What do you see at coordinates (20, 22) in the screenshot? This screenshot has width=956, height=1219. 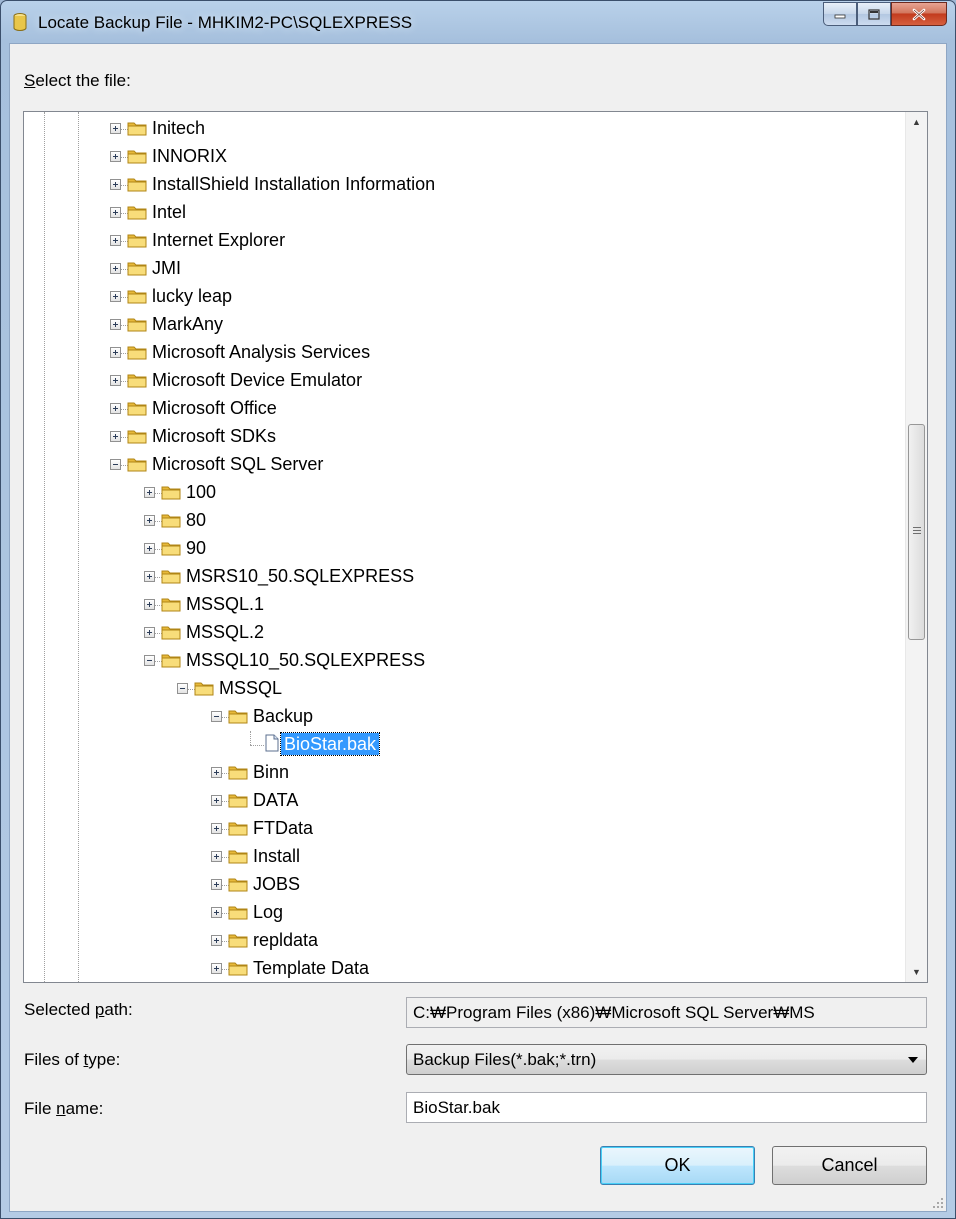 I see `database-icon` at bounding box center [20, 22].